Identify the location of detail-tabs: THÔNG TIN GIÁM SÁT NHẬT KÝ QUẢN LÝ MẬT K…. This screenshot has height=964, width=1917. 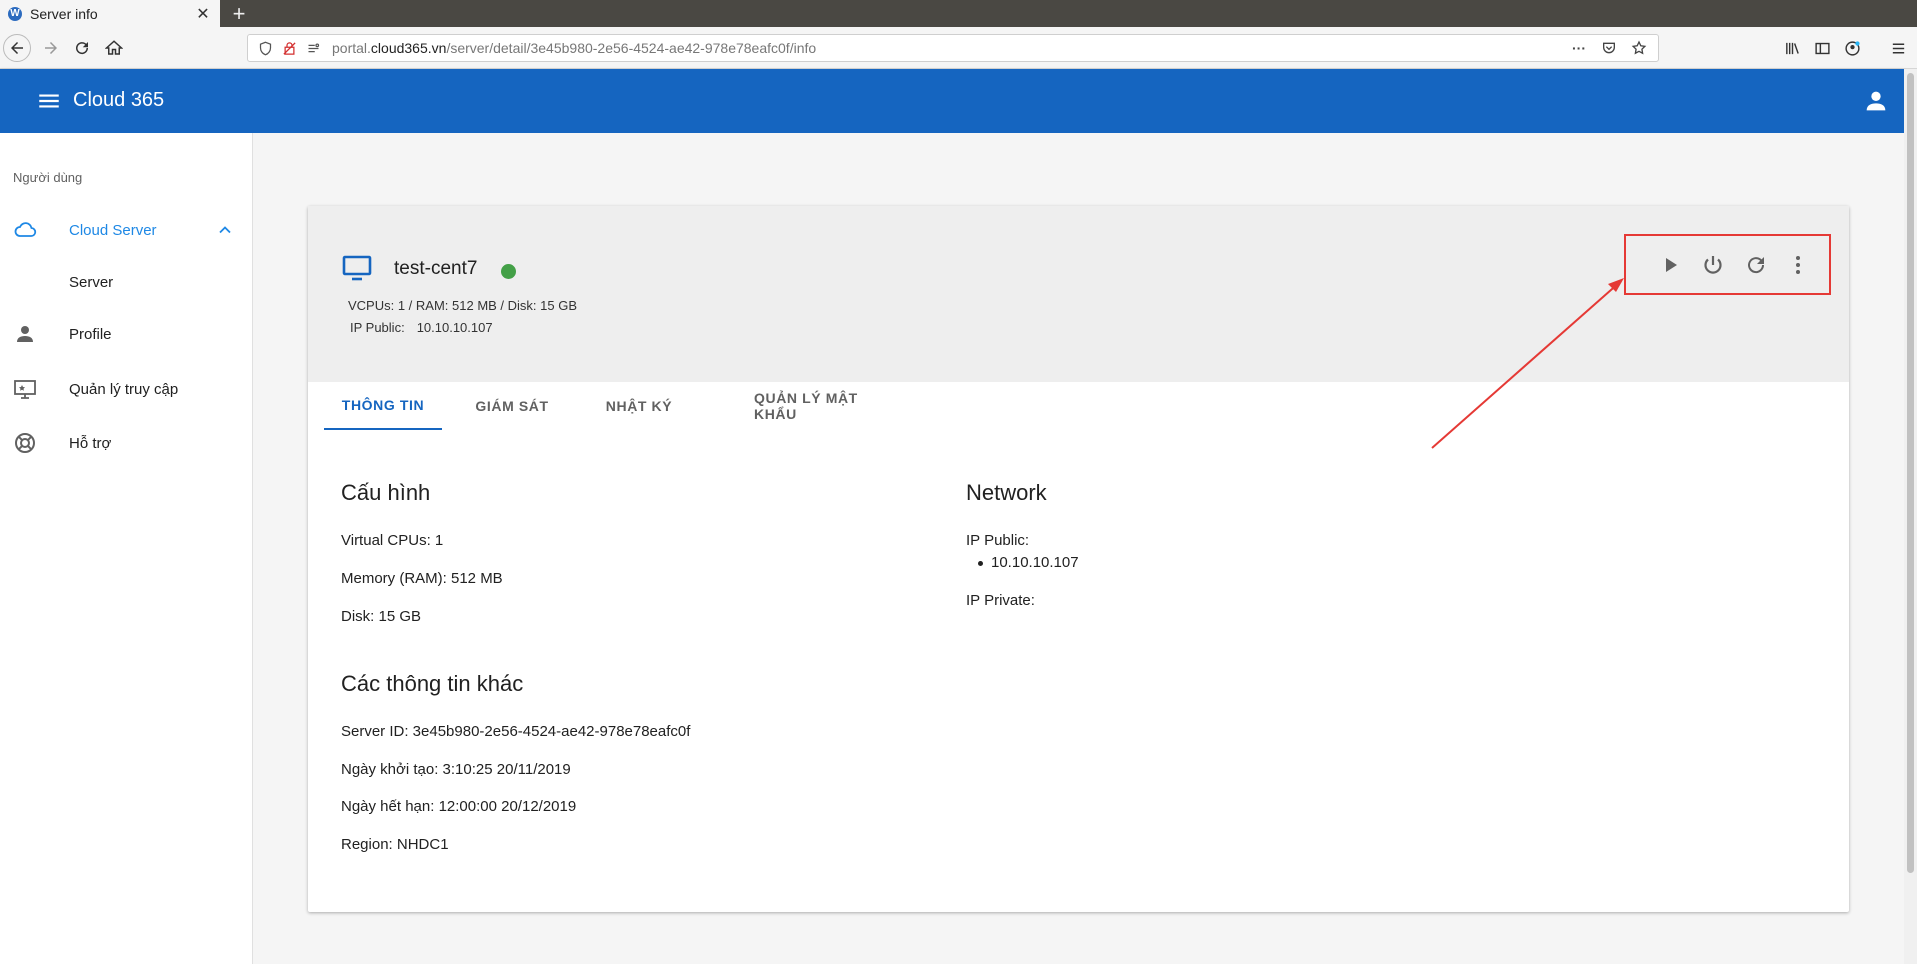
(1078, 407).